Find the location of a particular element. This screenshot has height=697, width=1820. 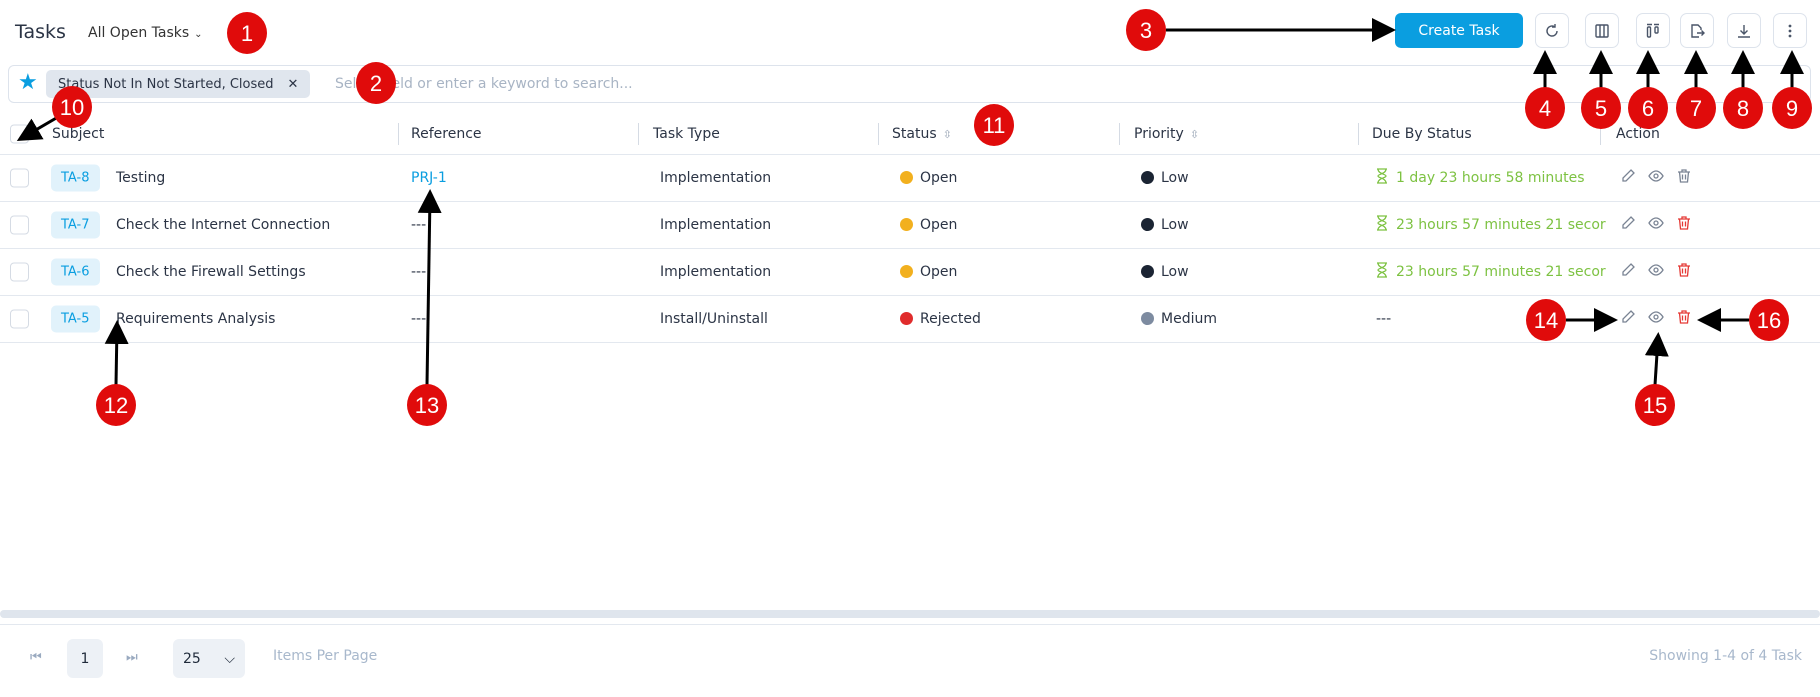

search-input is located at coordinates (785, 84).